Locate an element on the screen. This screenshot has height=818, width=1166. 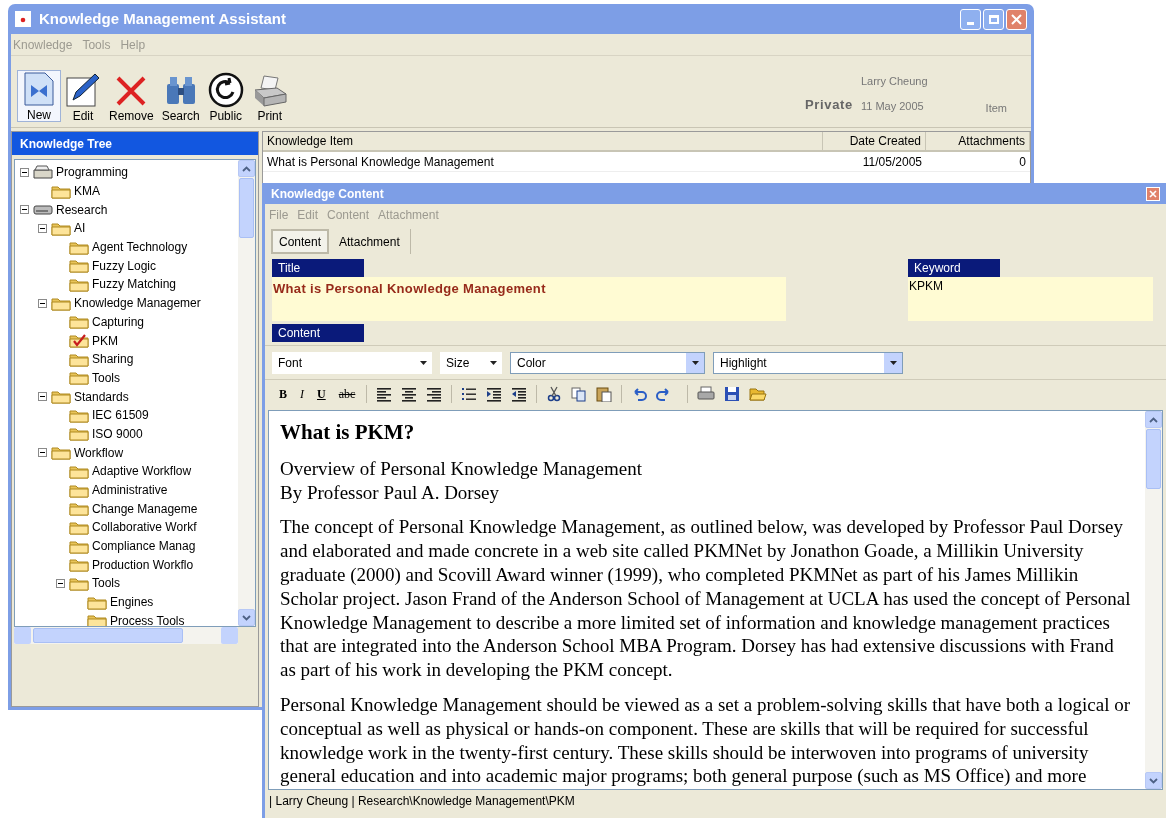
toolbar-button: New is located at coordinates (39, 96).